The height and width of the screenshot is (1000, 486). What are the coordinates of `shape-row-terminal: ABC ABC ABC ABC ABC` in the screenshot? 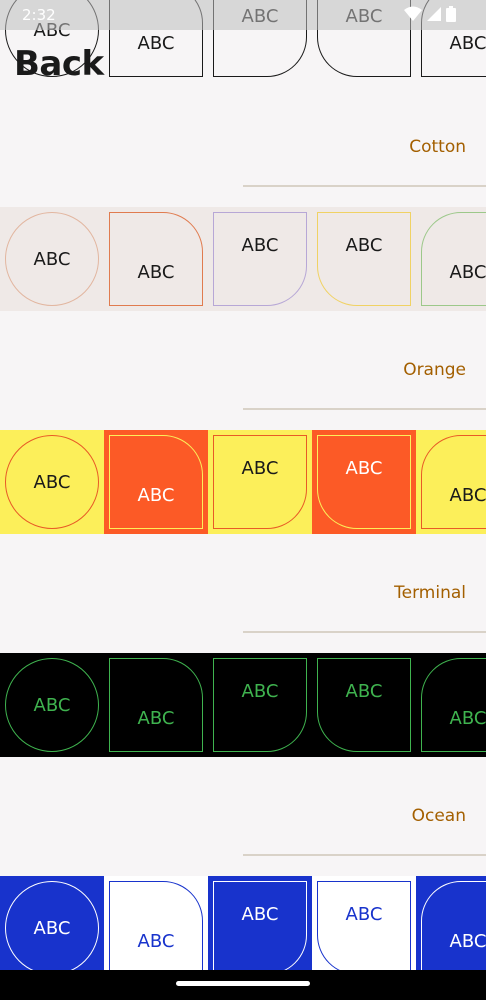 It's located at (243, 705).